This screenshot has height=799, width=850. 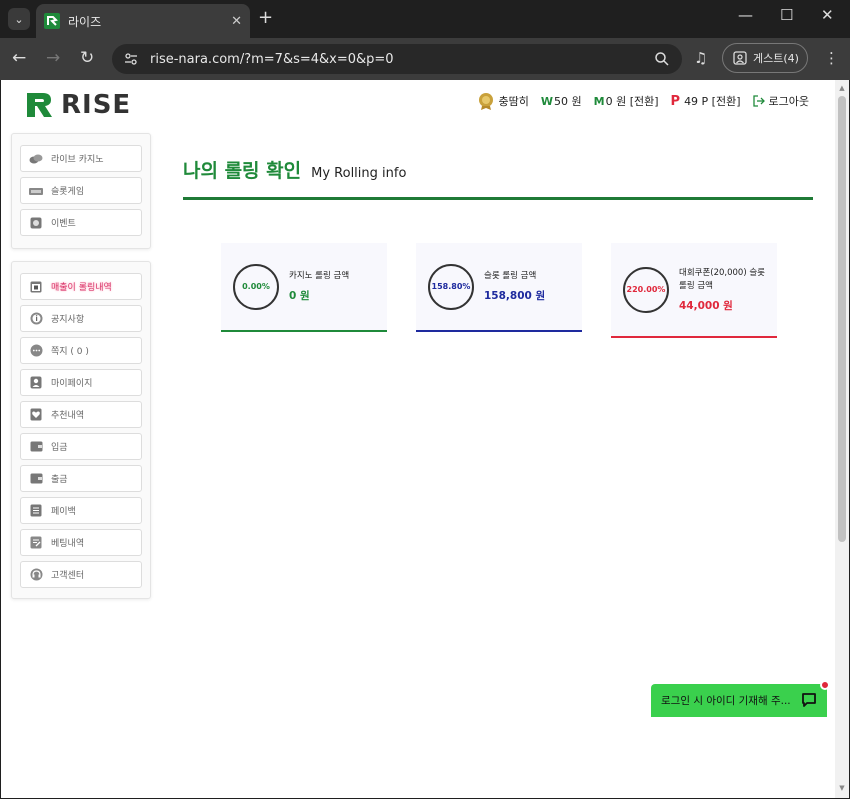 I want to click on sidebar-item-referral: 추천내역, so click(x=81, y=414).